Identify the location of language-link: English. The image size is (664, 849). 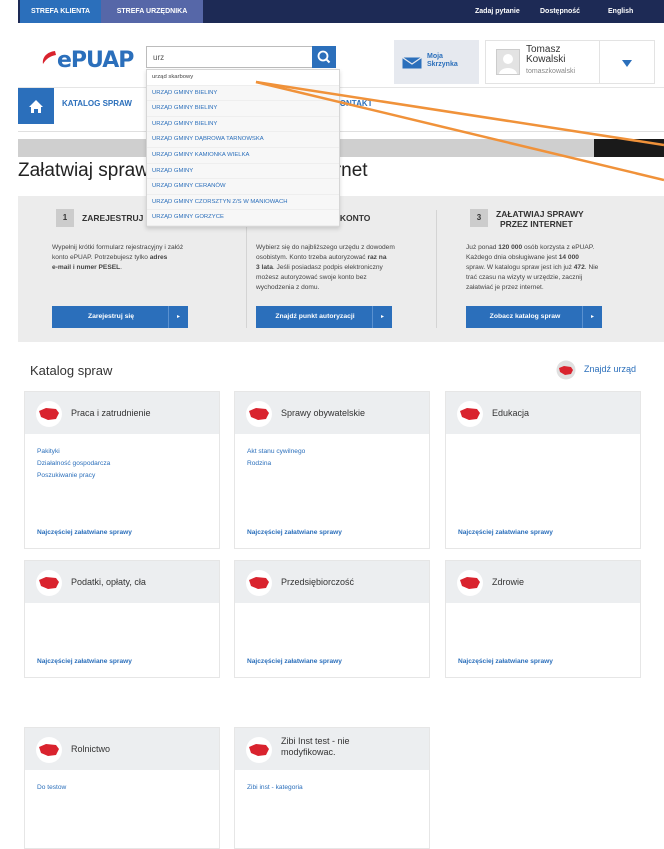
(620, 11).